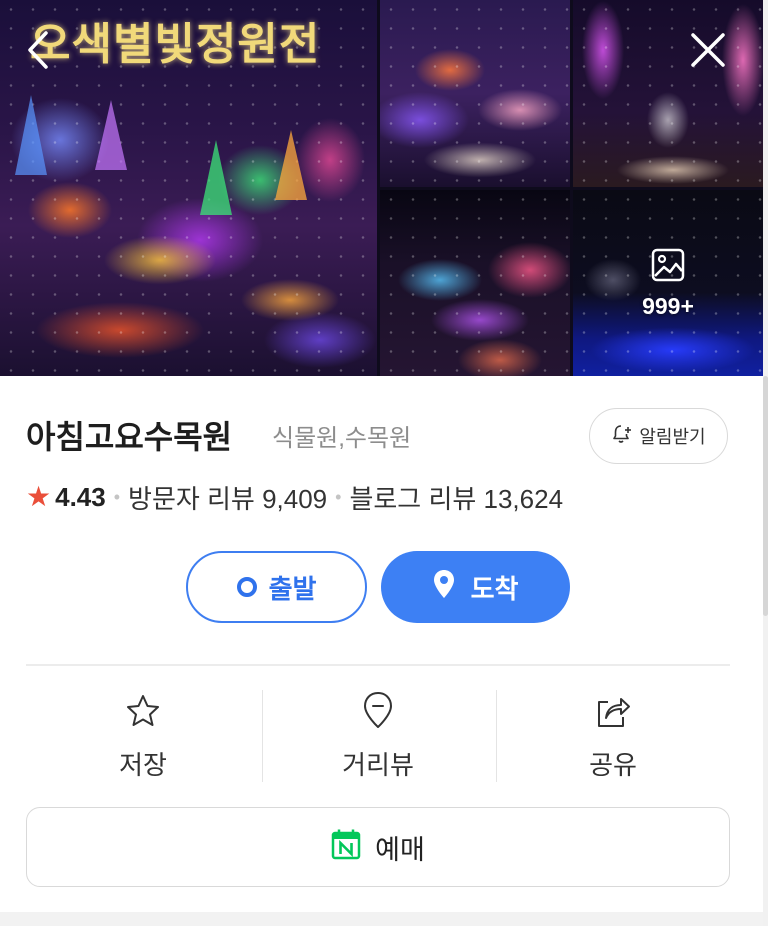 The width and height of the screenshot is (768, 926). Describe the element at coordinates (613, 765) in the screenshot. I see `share-label: 공유` at that location.